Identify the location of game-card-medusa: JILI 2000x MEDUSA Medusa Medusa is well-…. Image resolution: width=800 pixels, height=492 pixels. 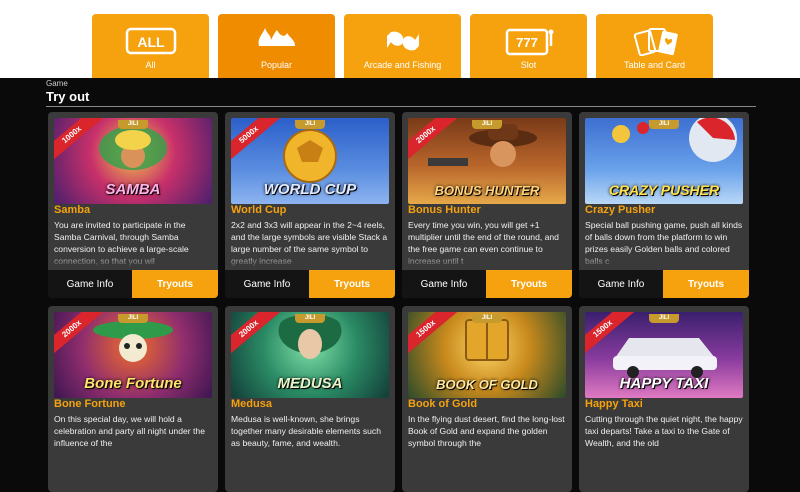
(310, 399).